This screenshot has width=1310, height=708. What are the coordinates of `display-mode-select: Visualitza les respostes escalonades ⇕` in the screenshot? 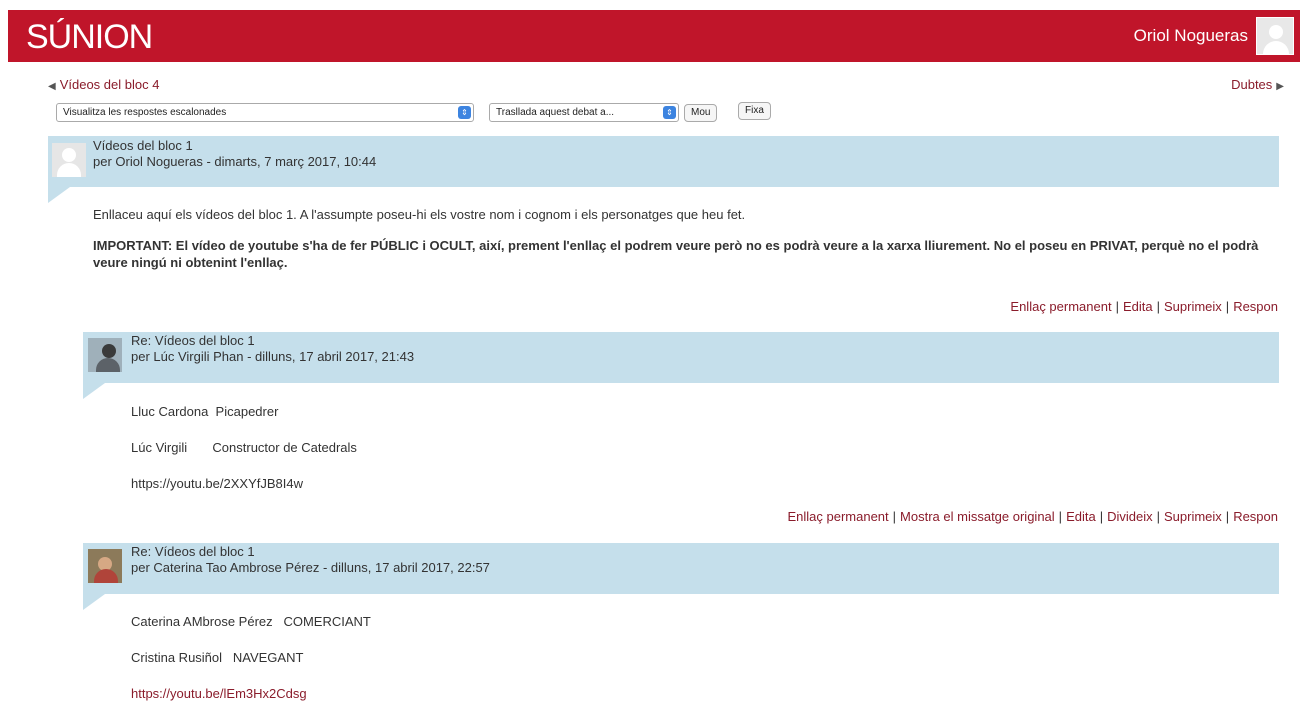 It's located at (265, 112).